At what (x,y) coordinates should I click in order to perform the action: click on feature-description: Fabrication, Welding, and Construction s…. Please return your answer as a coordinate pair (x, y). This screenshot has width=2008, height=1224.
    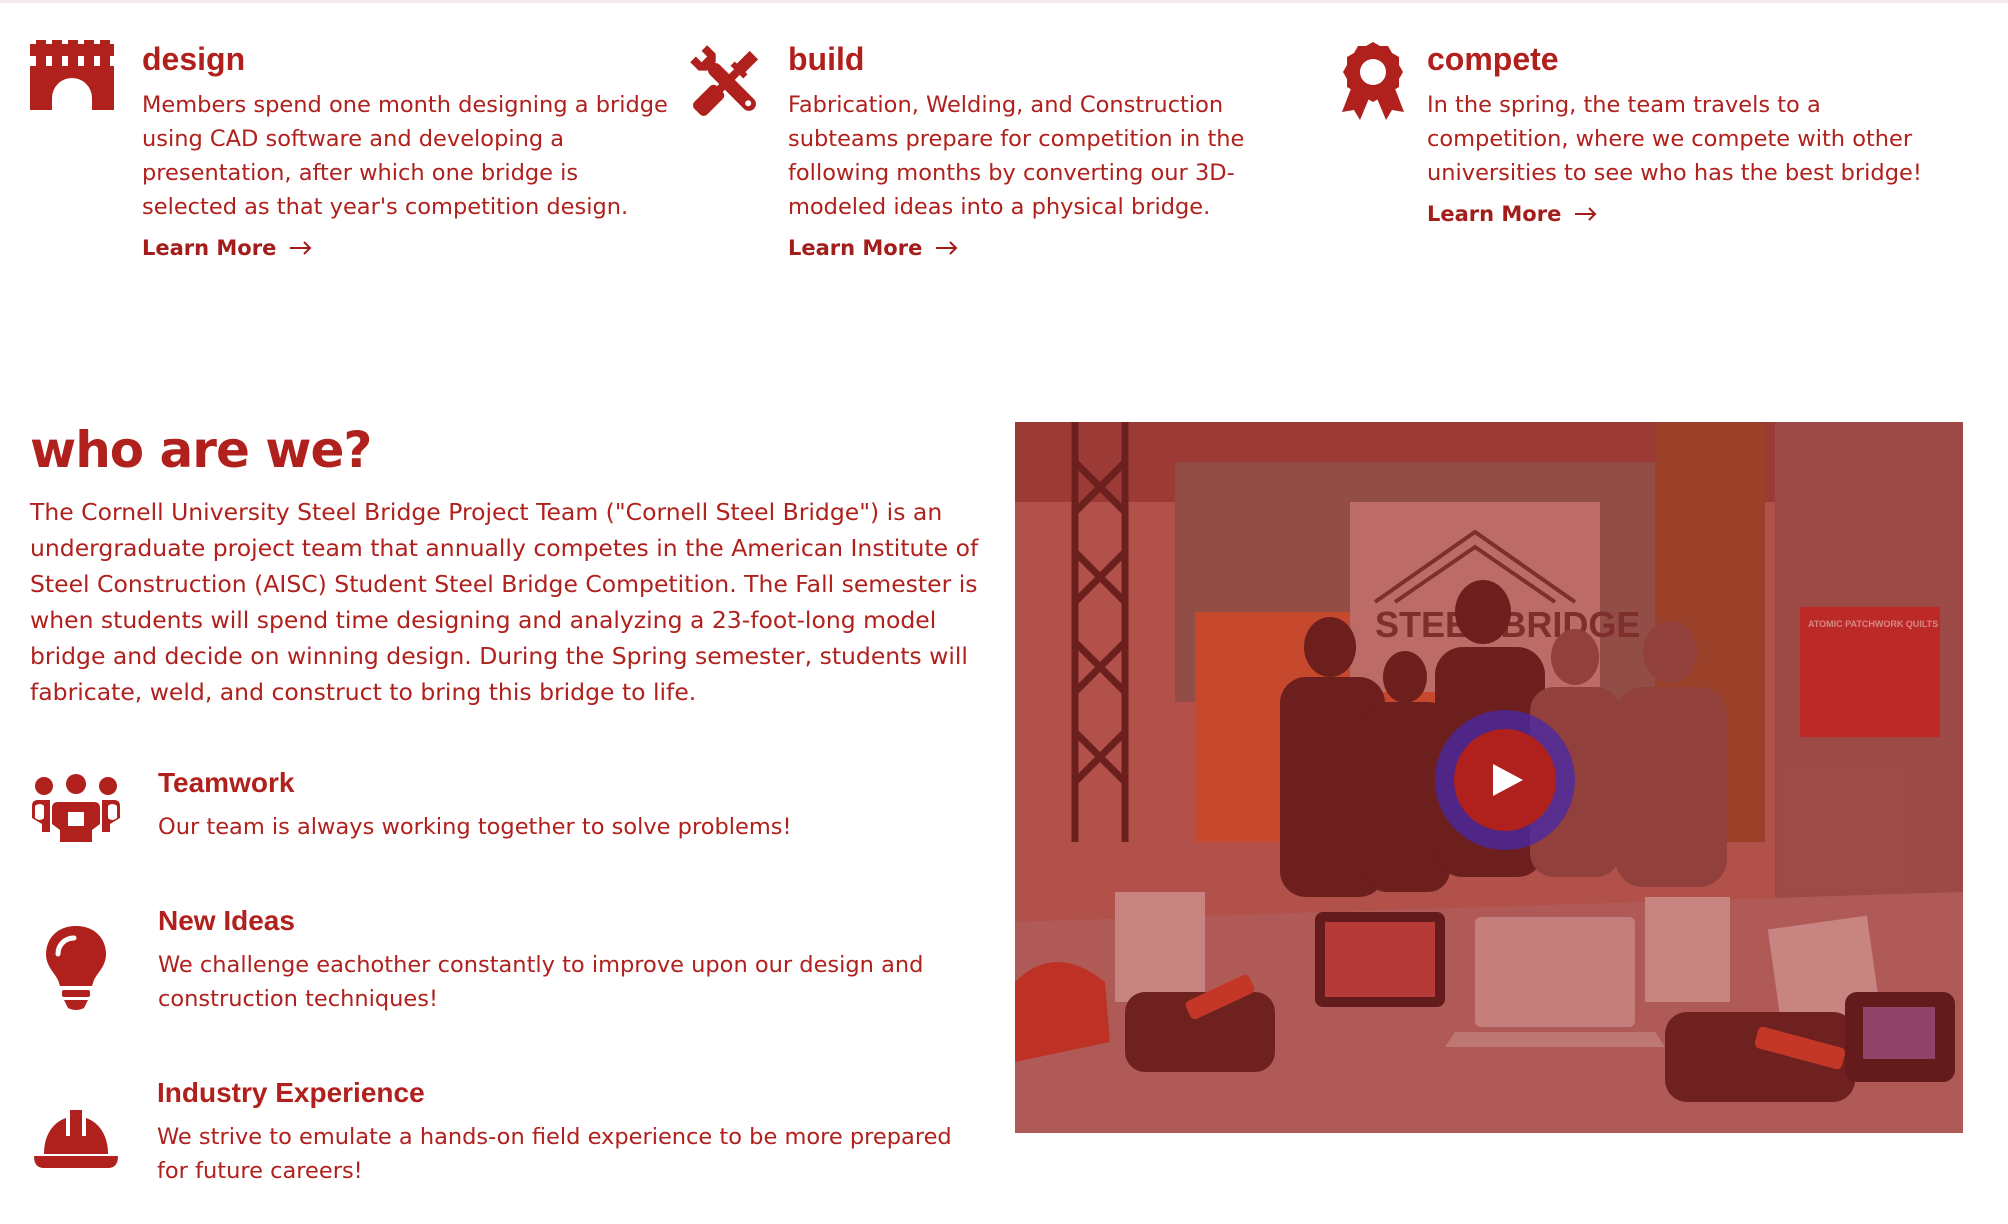
    Looking at the image, I should click on (1016, 156).